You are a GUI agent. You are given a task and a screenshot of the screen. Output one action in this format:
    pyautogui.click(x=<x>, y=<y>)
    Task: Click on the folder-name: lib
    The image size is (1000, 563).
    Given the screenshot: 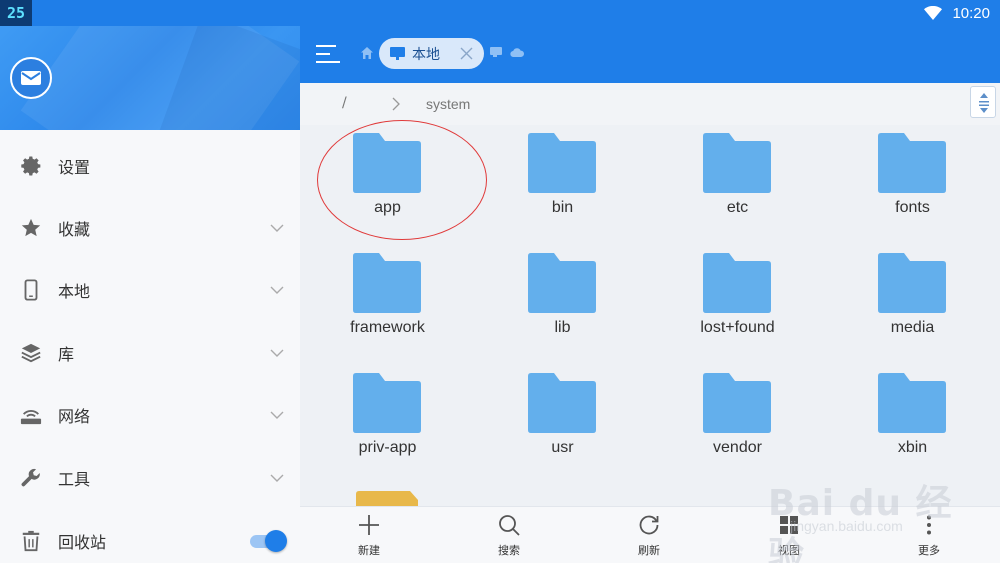 What is the action you would take?
    pyautogui.click(x=562, y=327)
    